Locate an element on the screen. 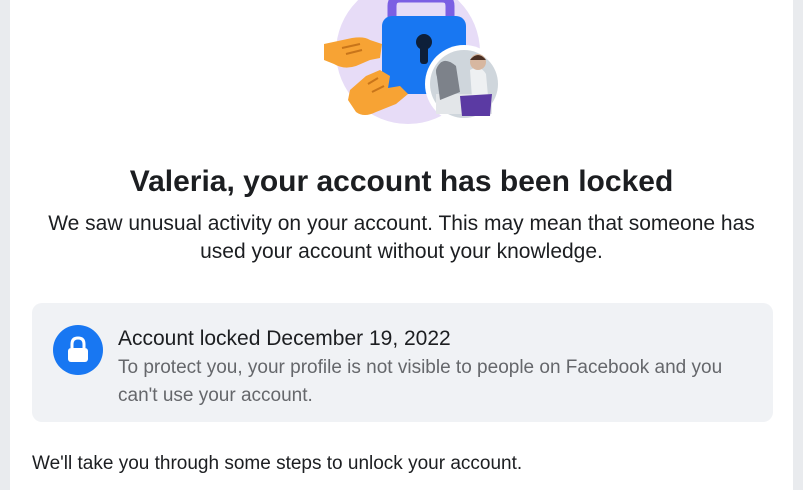 The image size is (803, 490). page-title: Valeria, your account has been locked is located at coordinates (401, 181).